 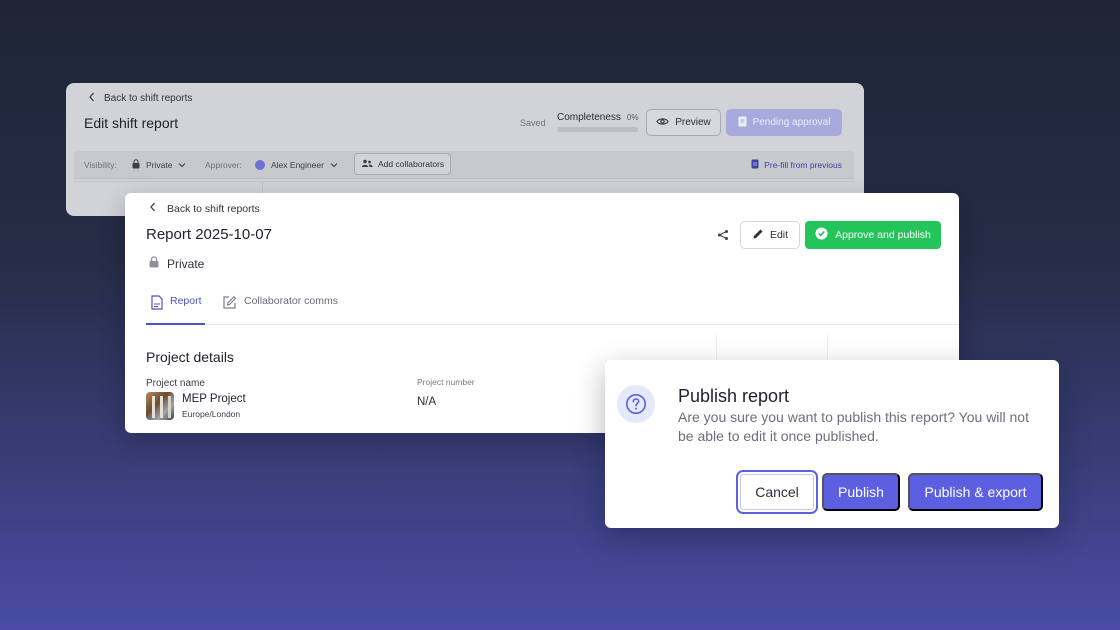 I want to click on completeness-percent: 0%, so click(x=632, y=117).